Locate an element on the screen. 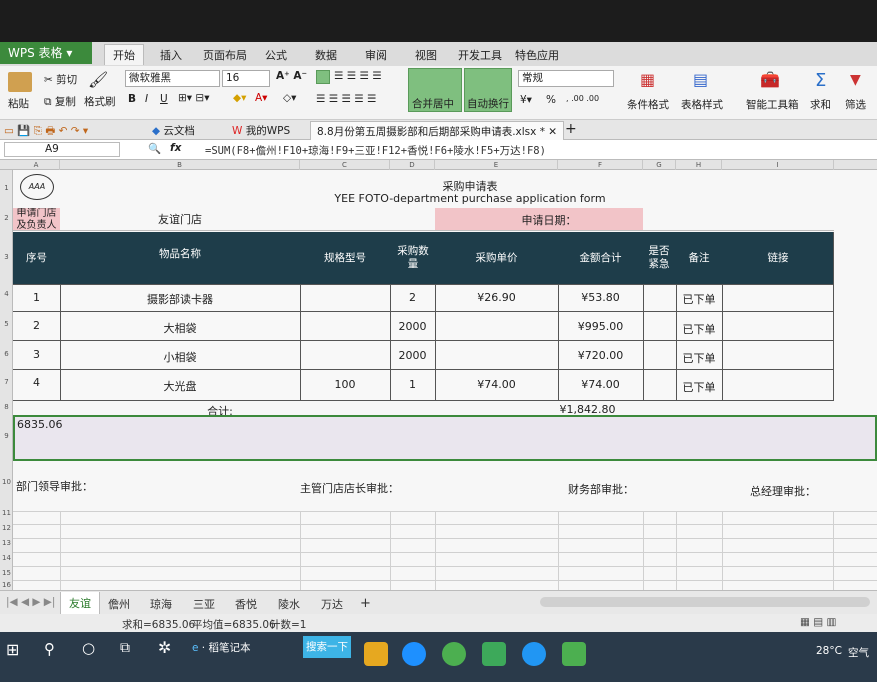 This screenshot has width=877, height=682. col-H: H is located at coordinates (699, 165).